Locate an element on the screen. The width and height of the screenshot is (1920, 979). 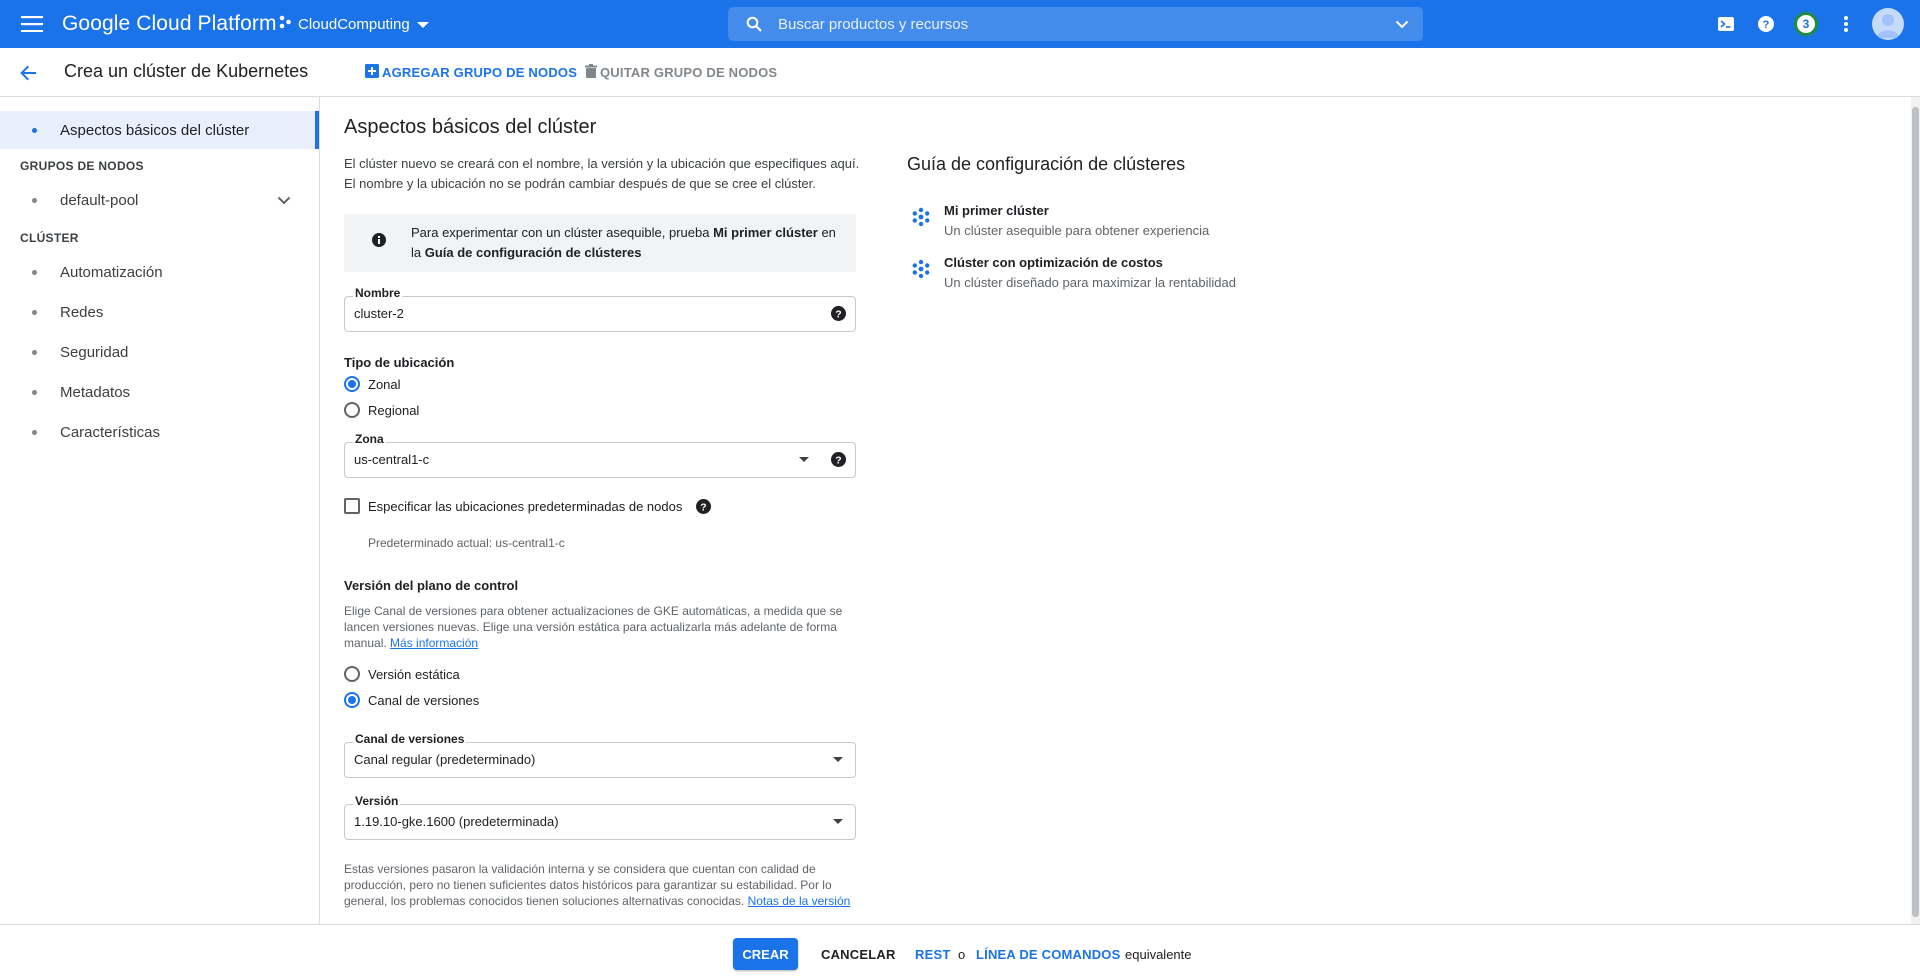
info-icon is located at coordinates (379, 242).